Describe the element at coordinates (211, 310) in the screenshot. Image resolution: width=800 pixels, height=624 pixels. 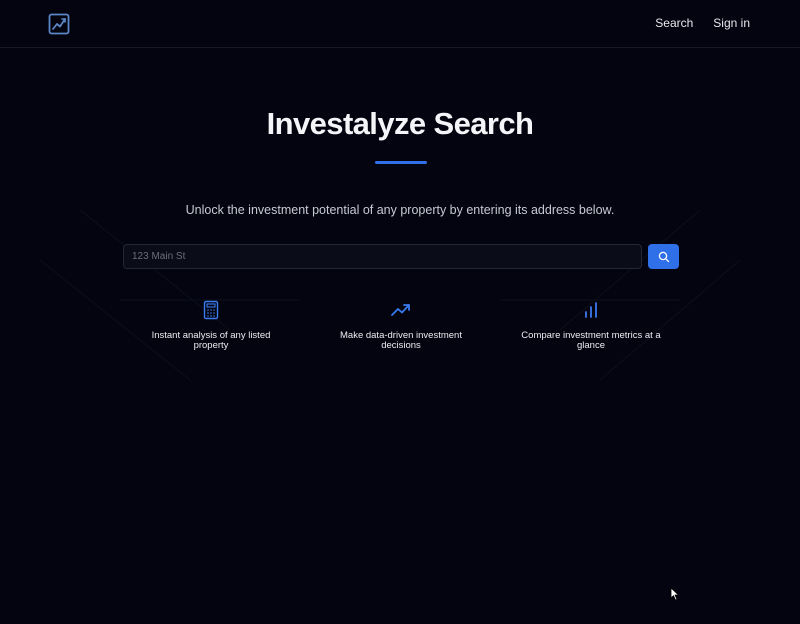
I see `calculator-icon` at that location.